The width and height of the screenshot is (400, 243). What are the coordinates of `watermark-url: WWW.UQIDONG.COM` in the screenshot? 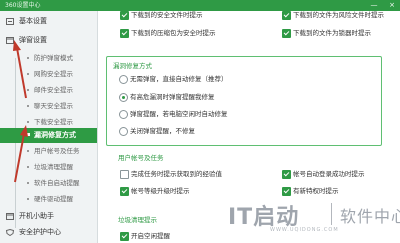 It's located at (304, 230).